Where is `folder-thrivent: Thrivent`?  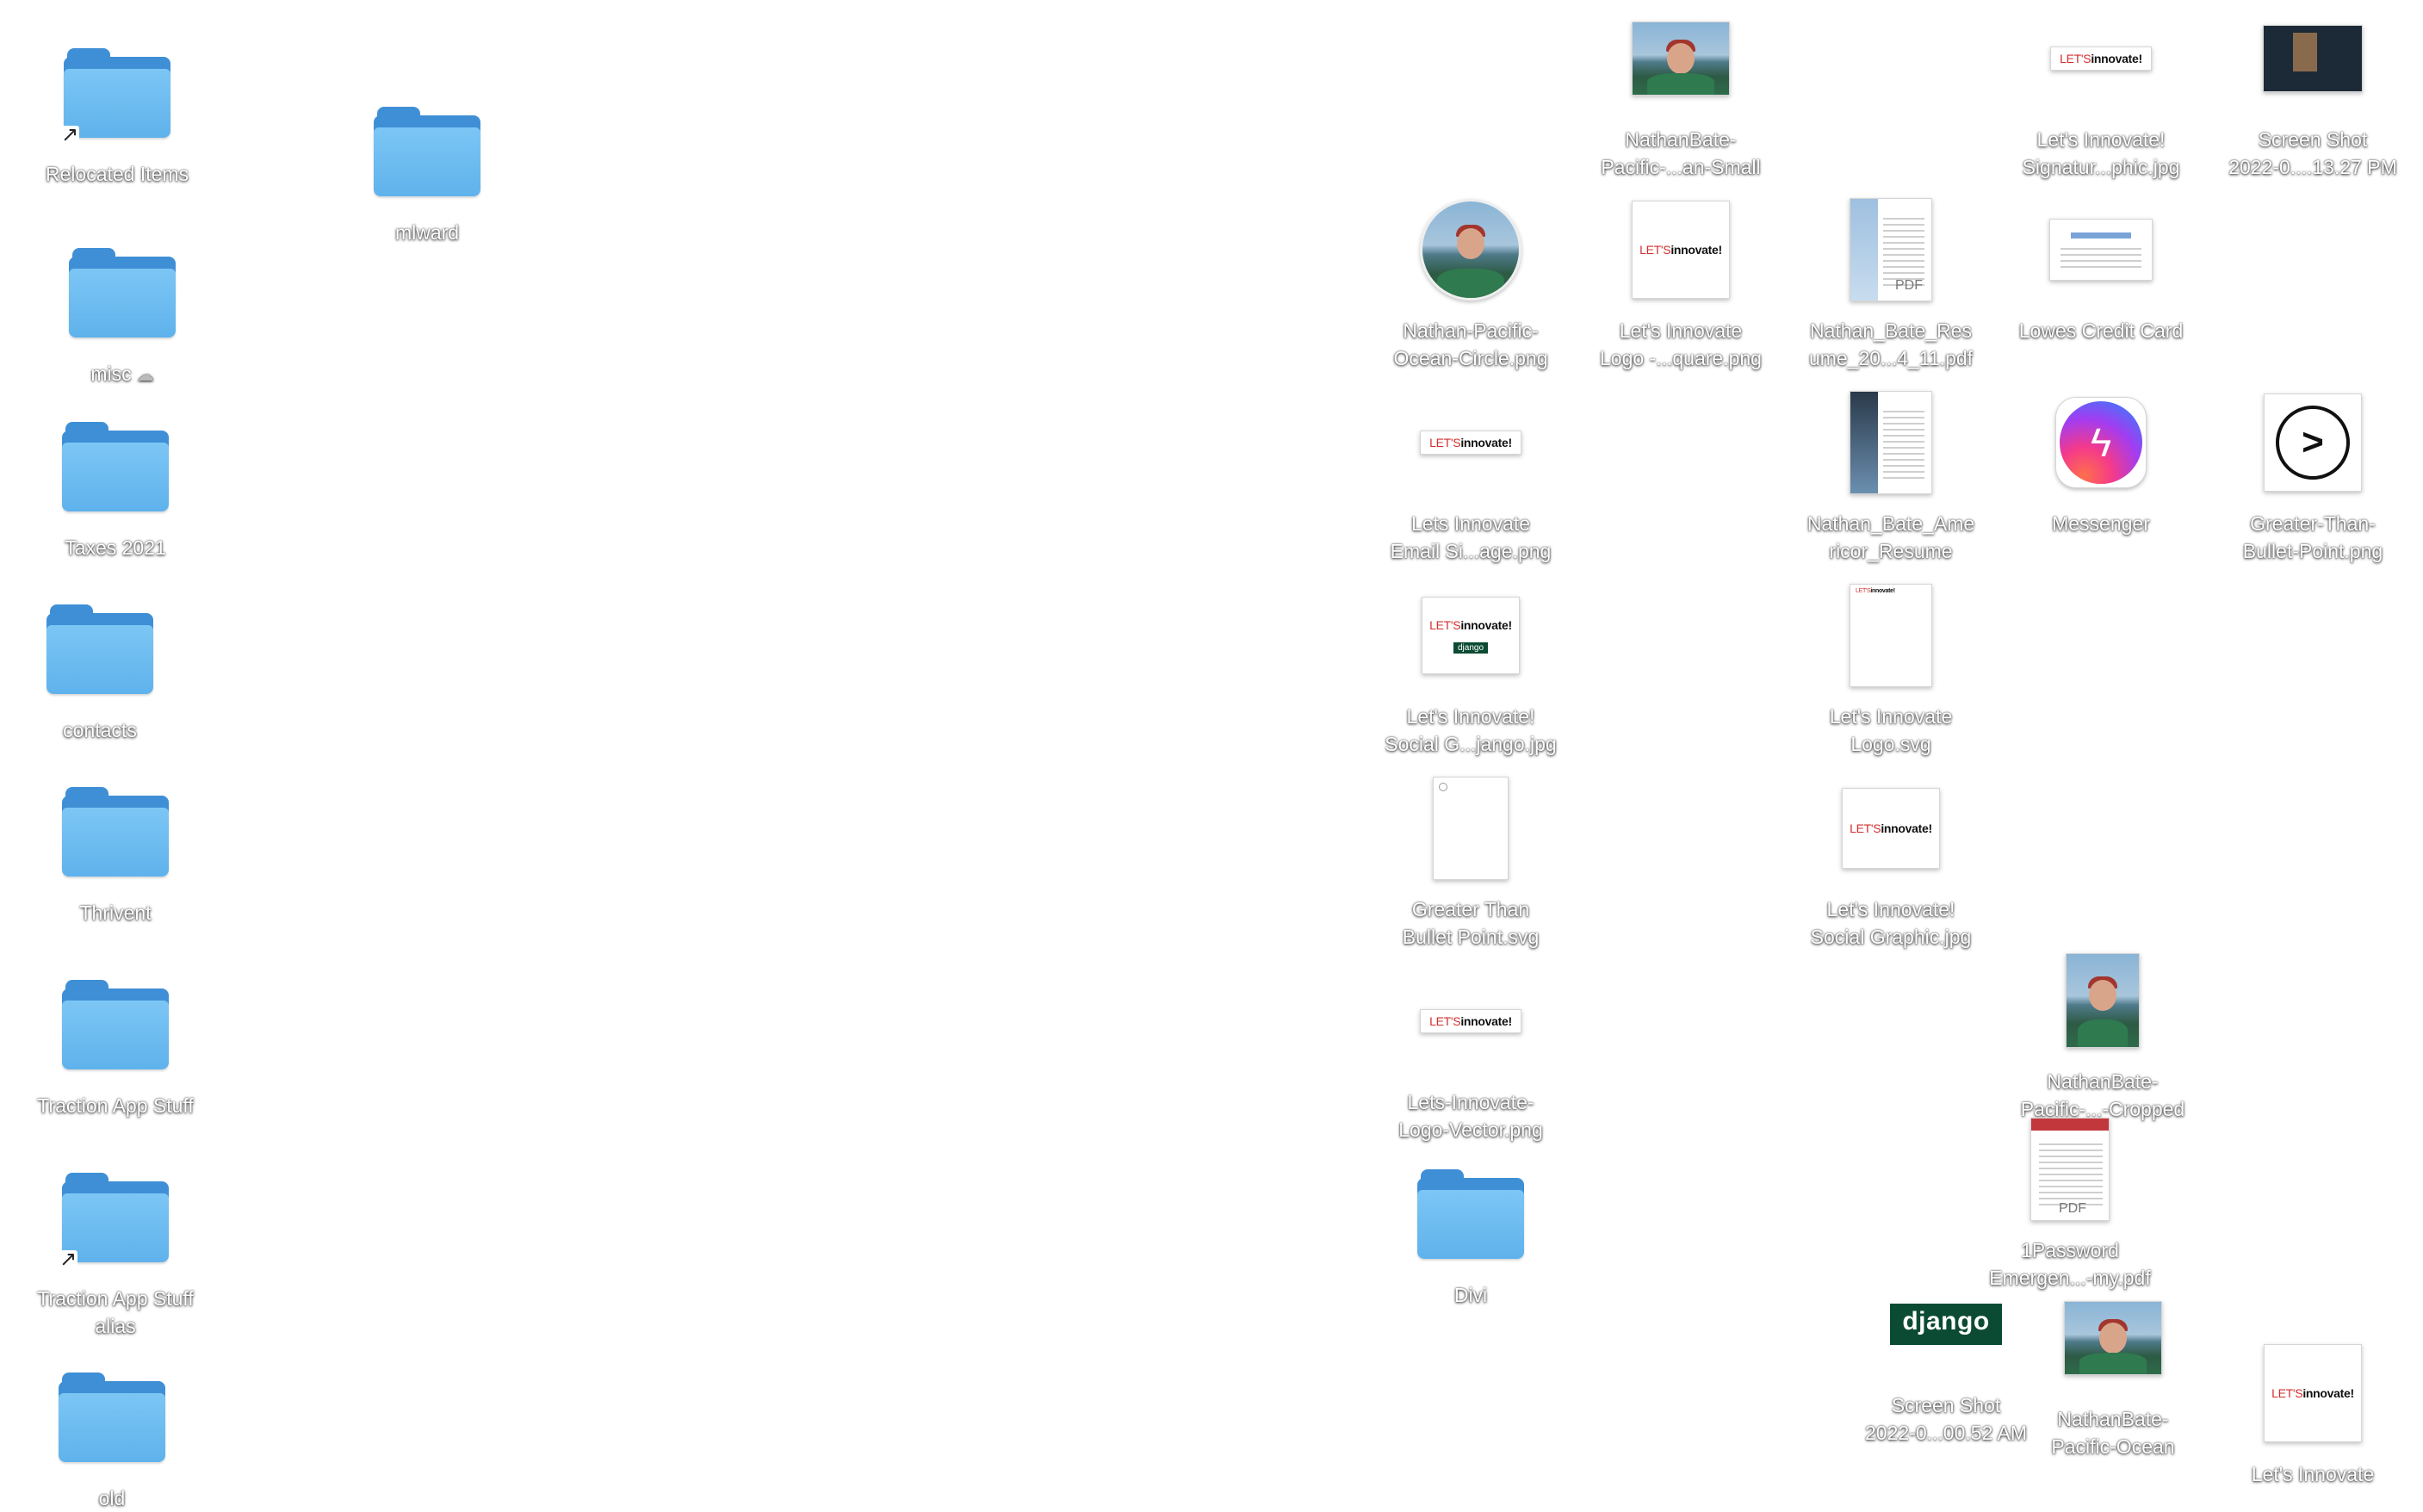 folder-thrivent: Thrivent is located at coordinates (115, 849).